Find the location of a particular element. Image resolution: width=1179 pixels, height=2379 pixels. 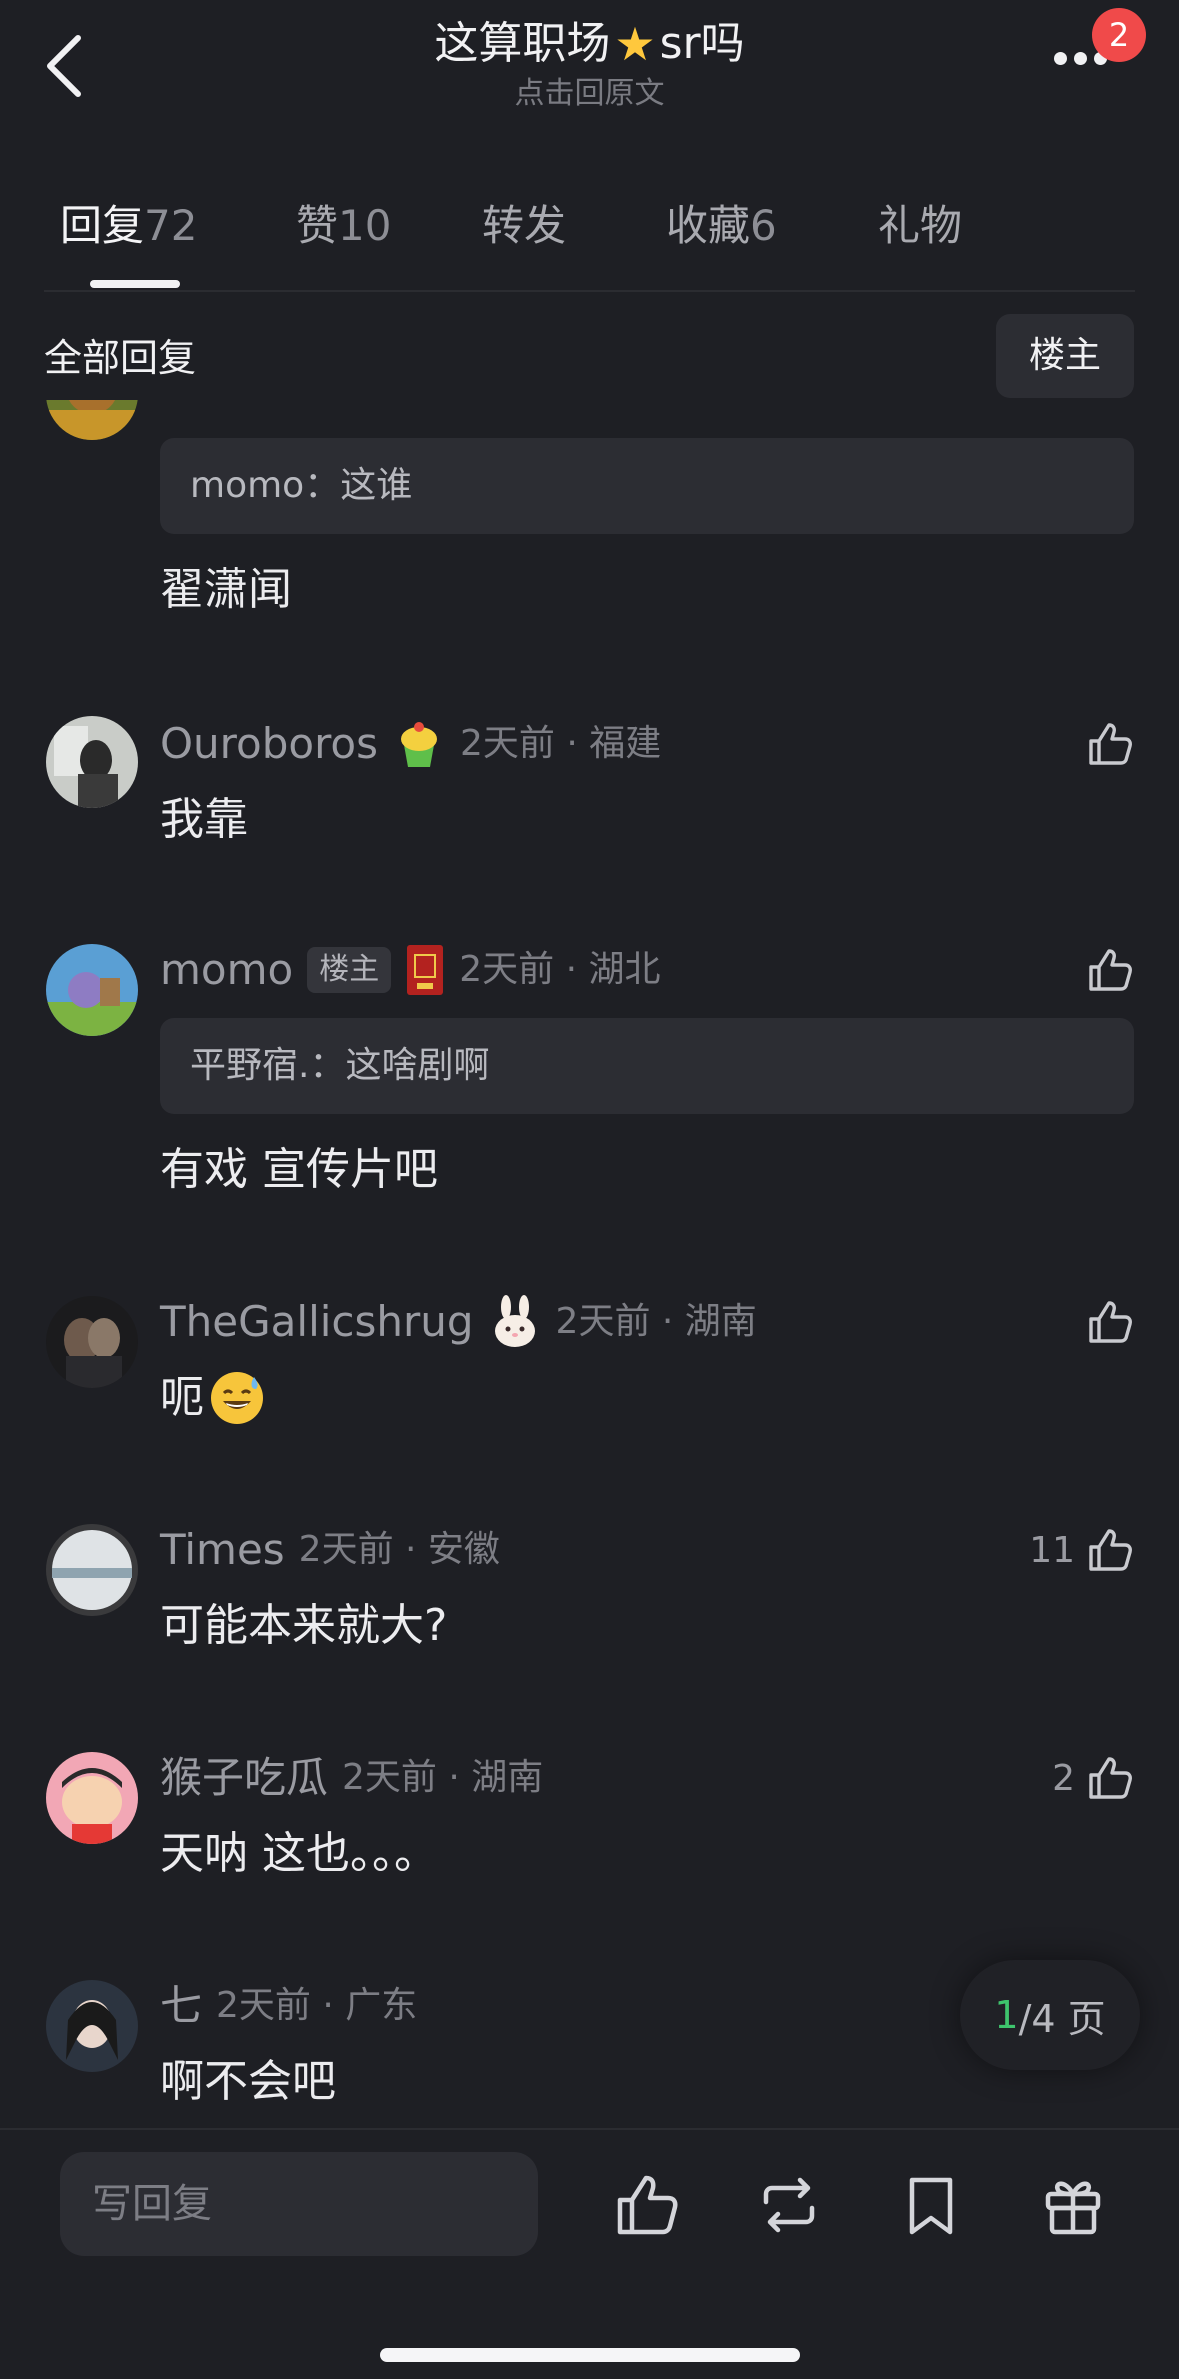

back-to-original-link: 点击回原文 is located at coordinates (589, 90).